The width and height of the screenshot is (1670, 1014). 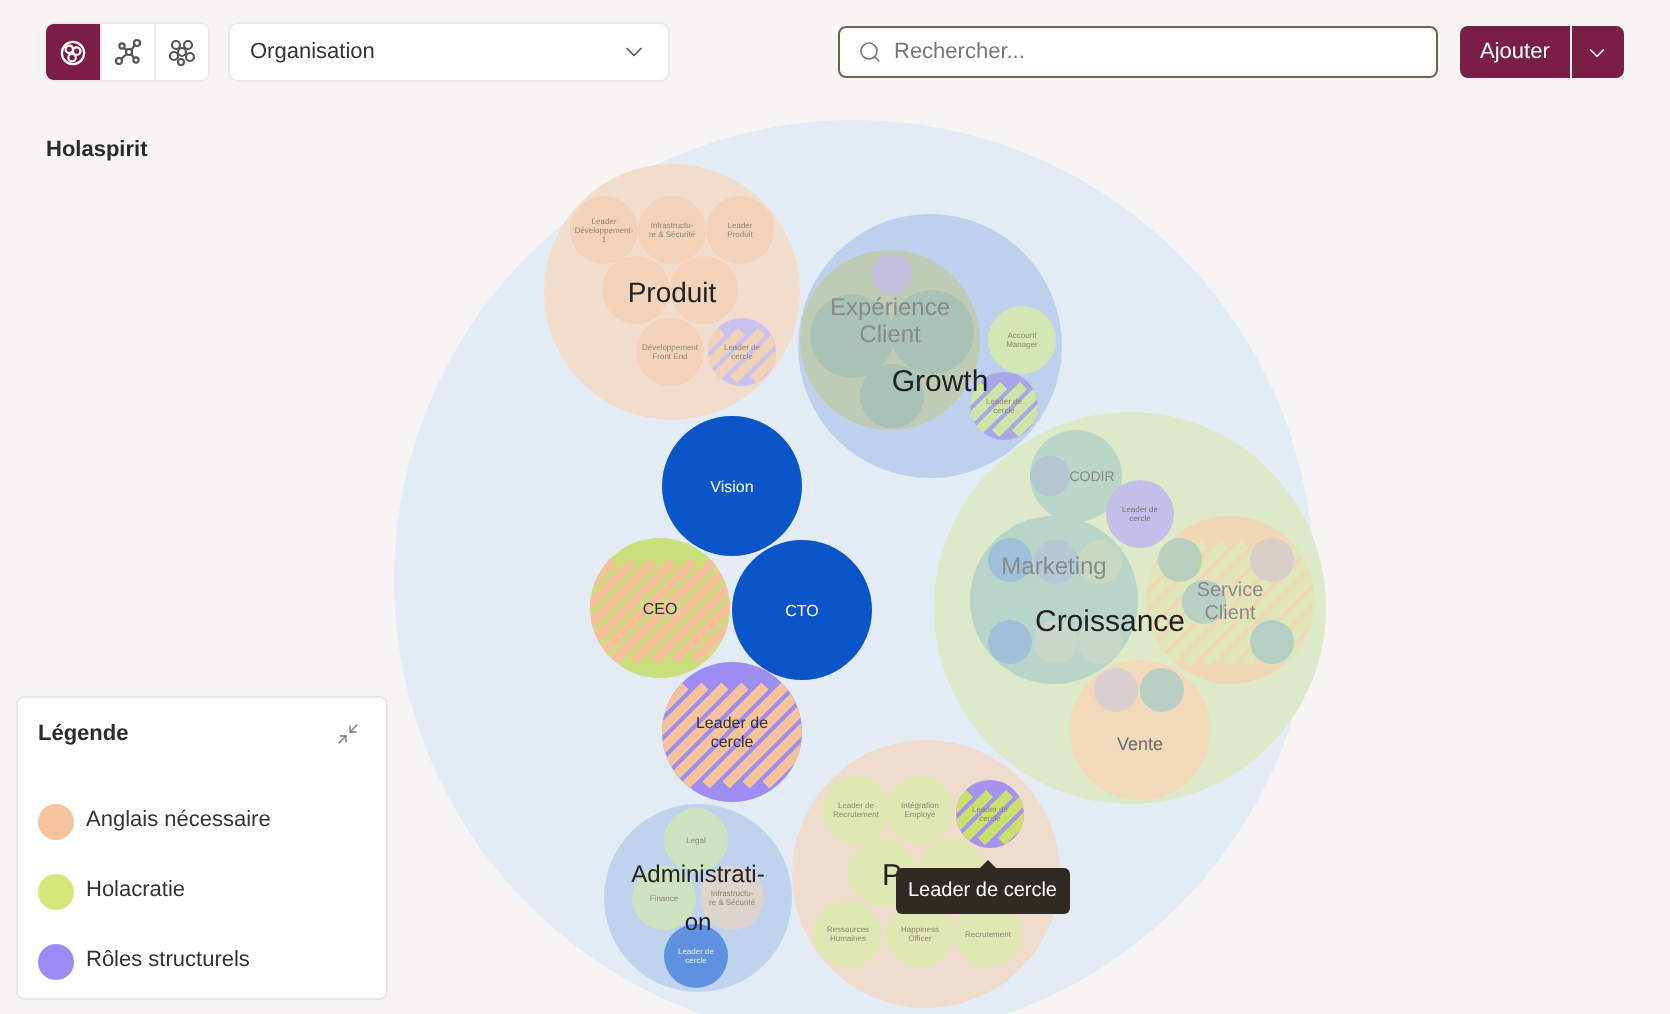 I want to click on circle-label: on, so click(x=698, y=922).